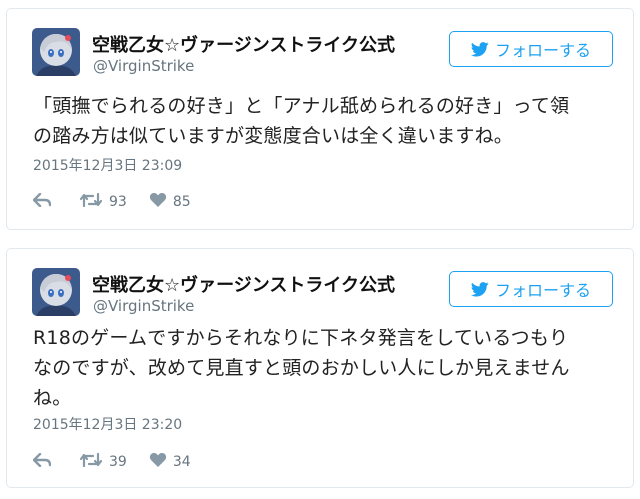  What do you see at coordinates (301, 368) in the screenshot?
I see `tweet-text-line: なのですが、改めて見直すと頭のおかしい人にしか見えません` at bounding box center [301, 368].